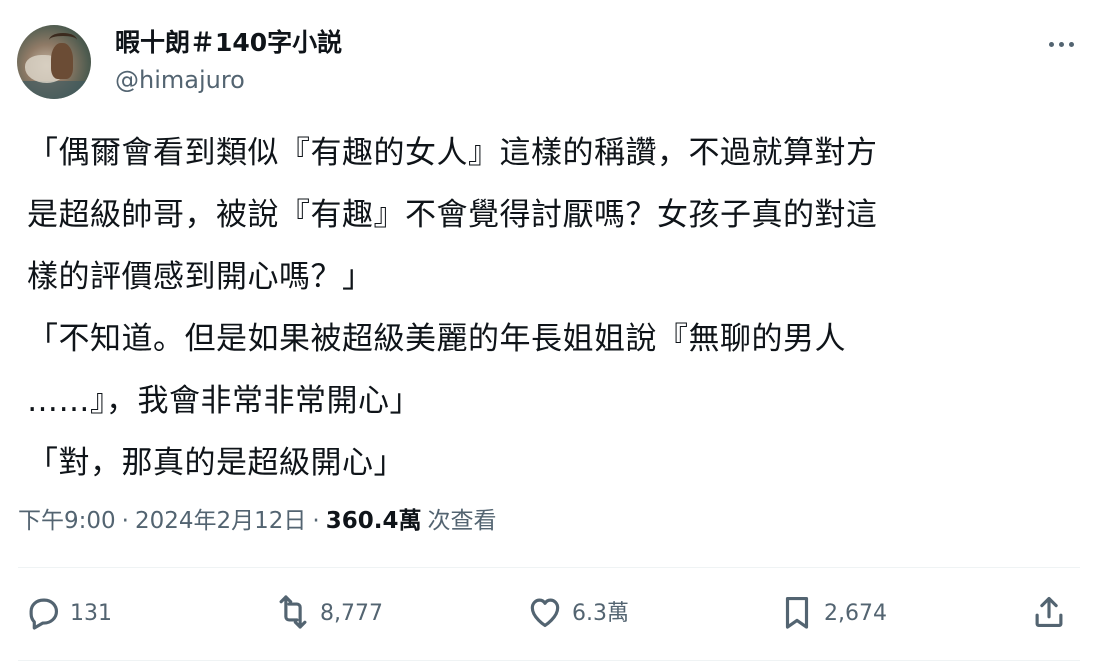 The image size is (1108, 669). What do you see at coordinates (220, 521) in the screenshot?
I see `tweet-date: 2024年2月12日` at bounding box center [220, 521].